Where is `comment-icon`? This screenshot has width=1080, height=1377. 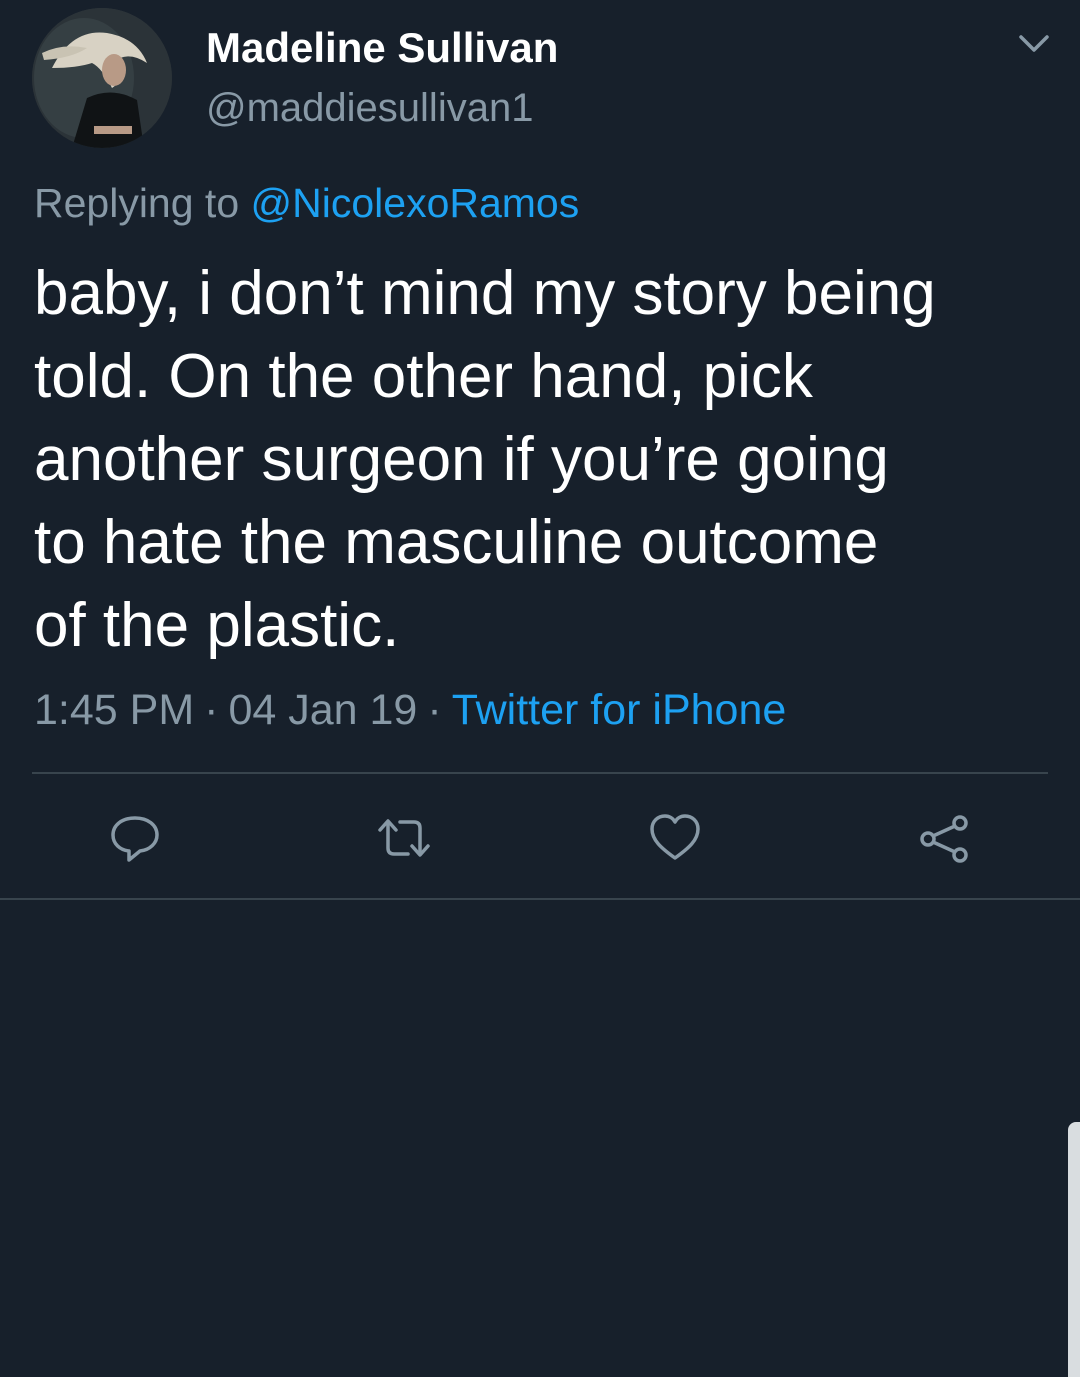 comment-icon is located at coordinates (135, 839).